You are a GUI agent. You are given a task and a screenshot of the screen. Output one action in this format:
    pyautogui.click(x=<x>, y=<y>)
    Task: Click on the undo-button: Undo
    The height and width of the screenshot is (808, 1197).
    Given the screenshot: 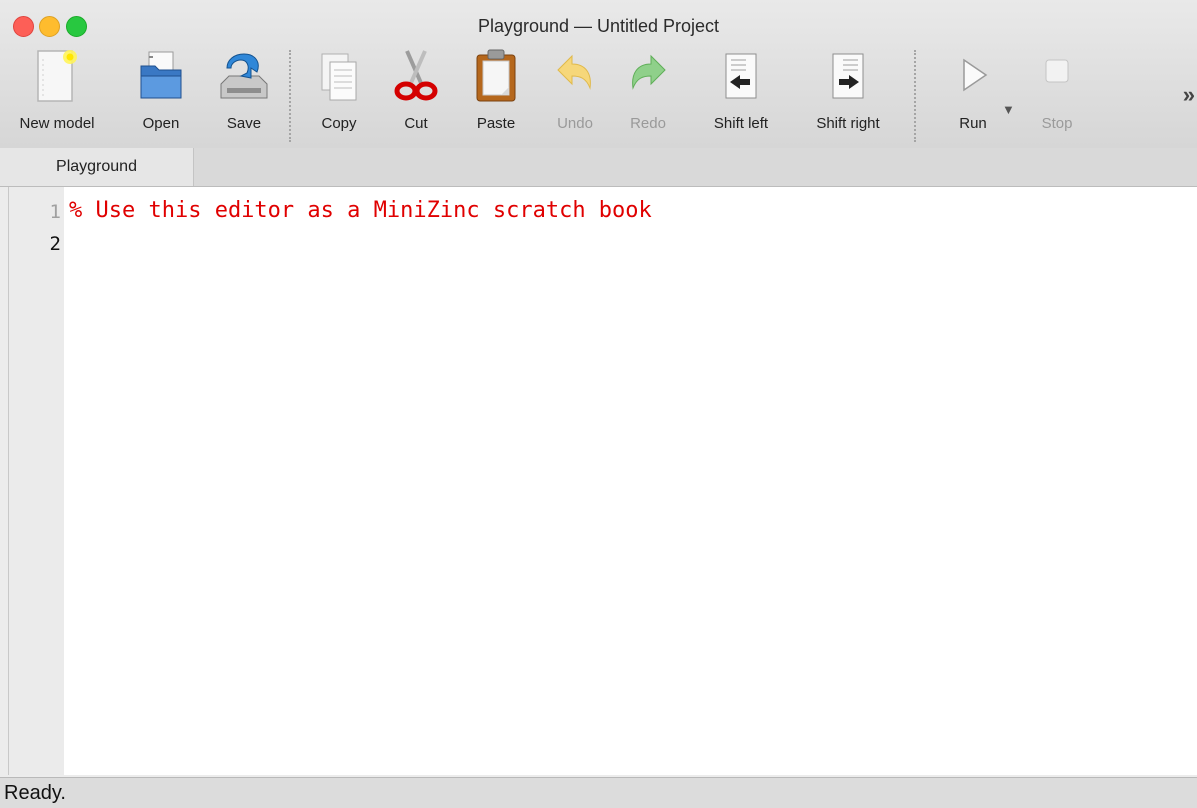 What is the action you would take?
    pyautogui.click(x=575, y=94)
    